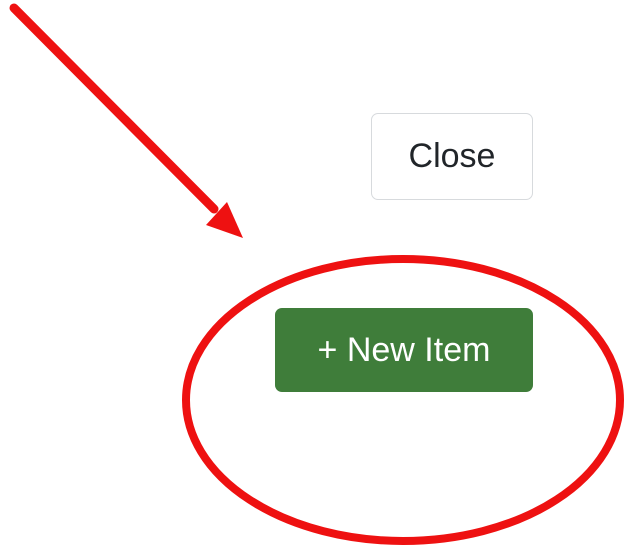 Image resolution: width=643 pixels, height=547 pixels. Describe the element at coordinates (452, 156) in the screenshot. I see `close-button: Close` at that location.